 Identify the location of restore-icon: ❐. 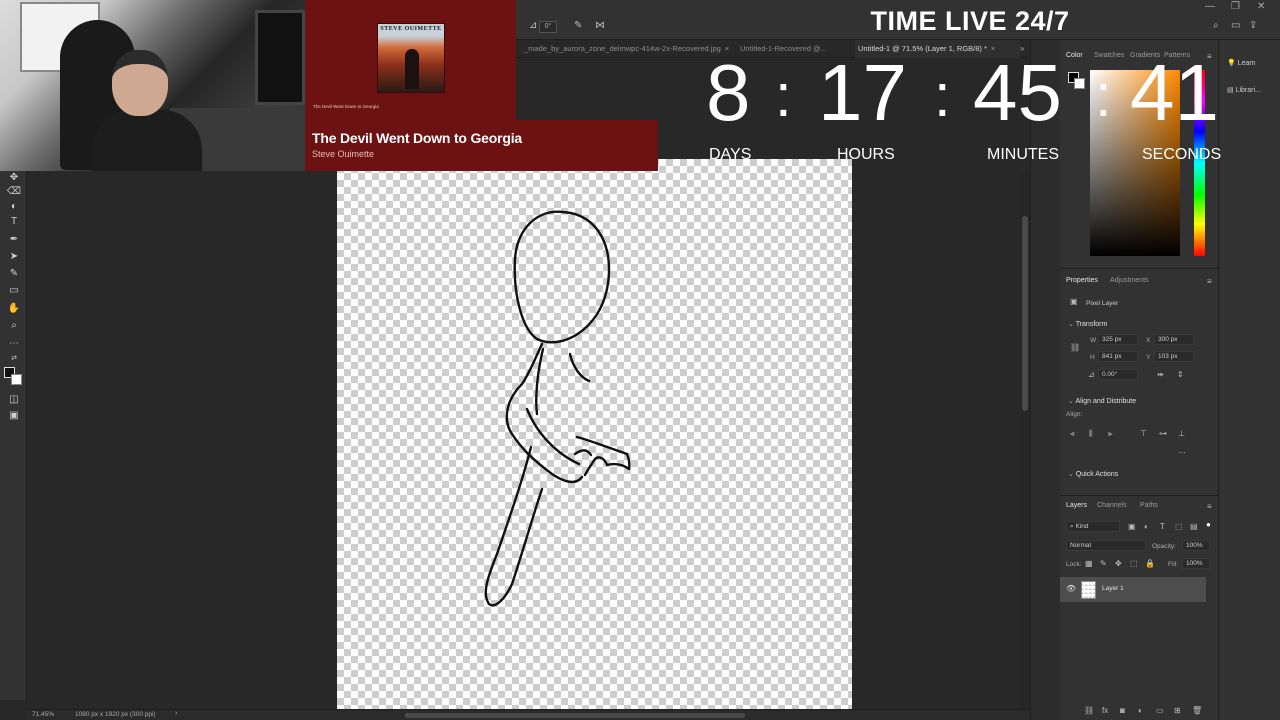
(1235, 6).